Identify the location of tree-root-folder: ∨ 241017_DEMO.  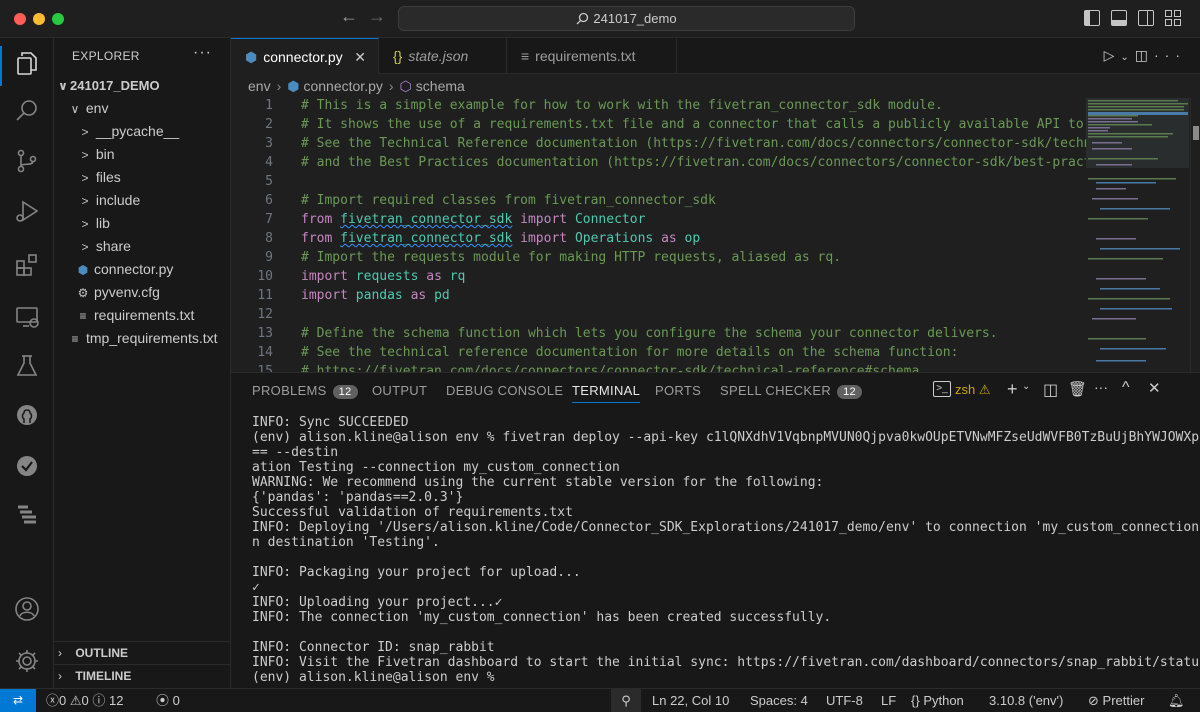
(142, 85).